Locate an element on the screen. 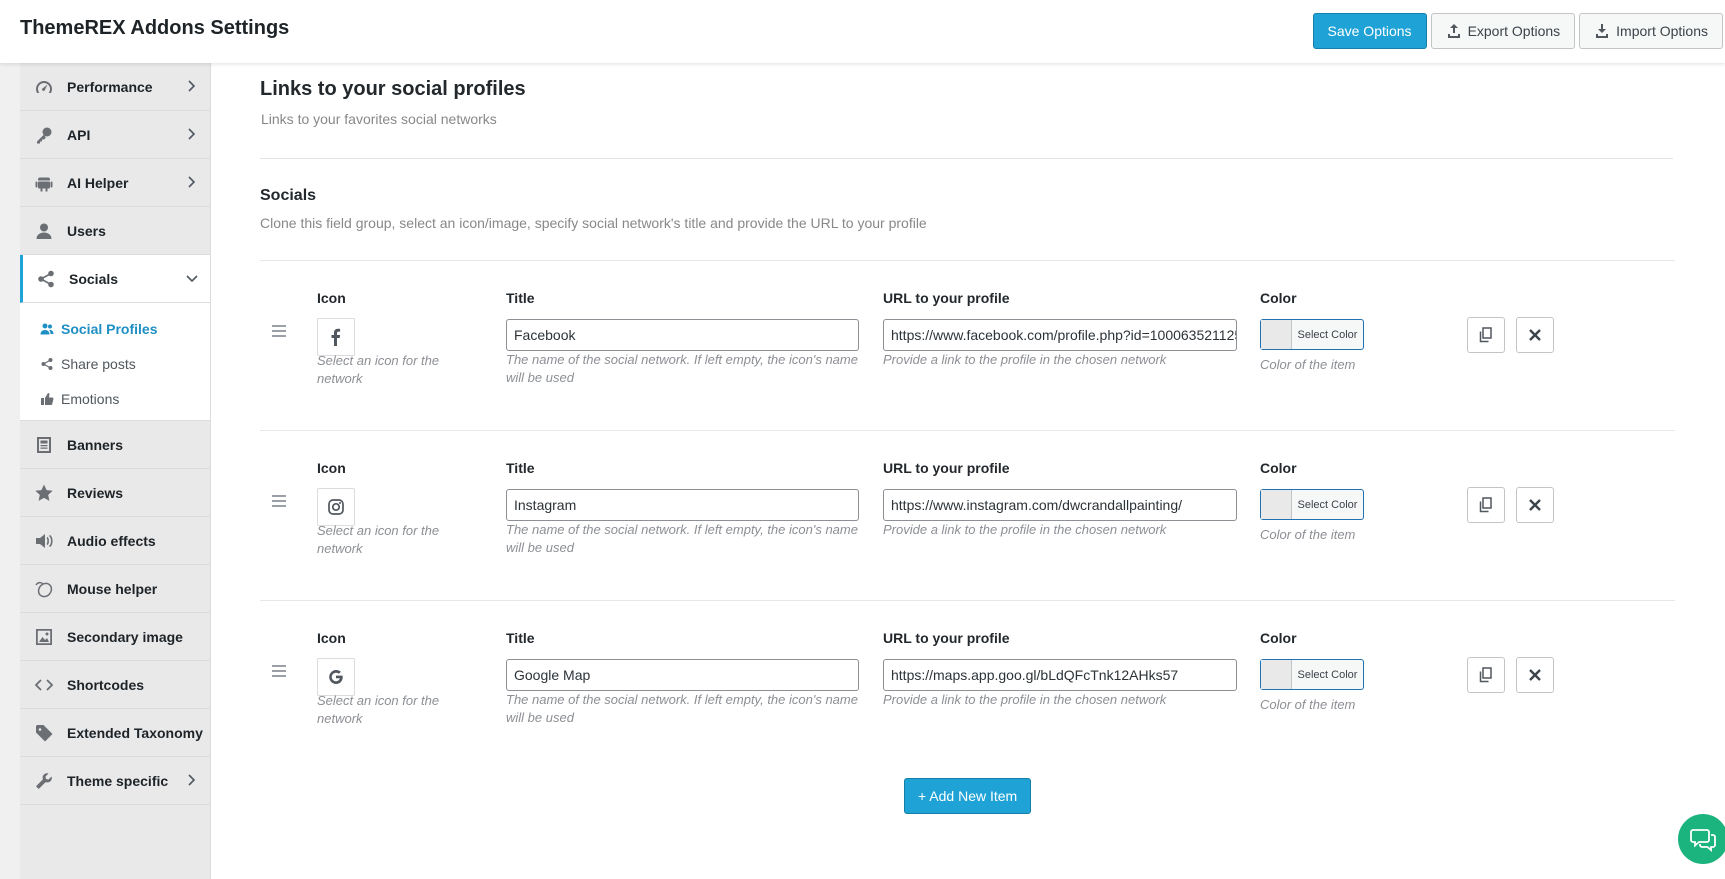 This screenshot has height=879, width=1725. download-icon is located at coordinates (1602, 31).